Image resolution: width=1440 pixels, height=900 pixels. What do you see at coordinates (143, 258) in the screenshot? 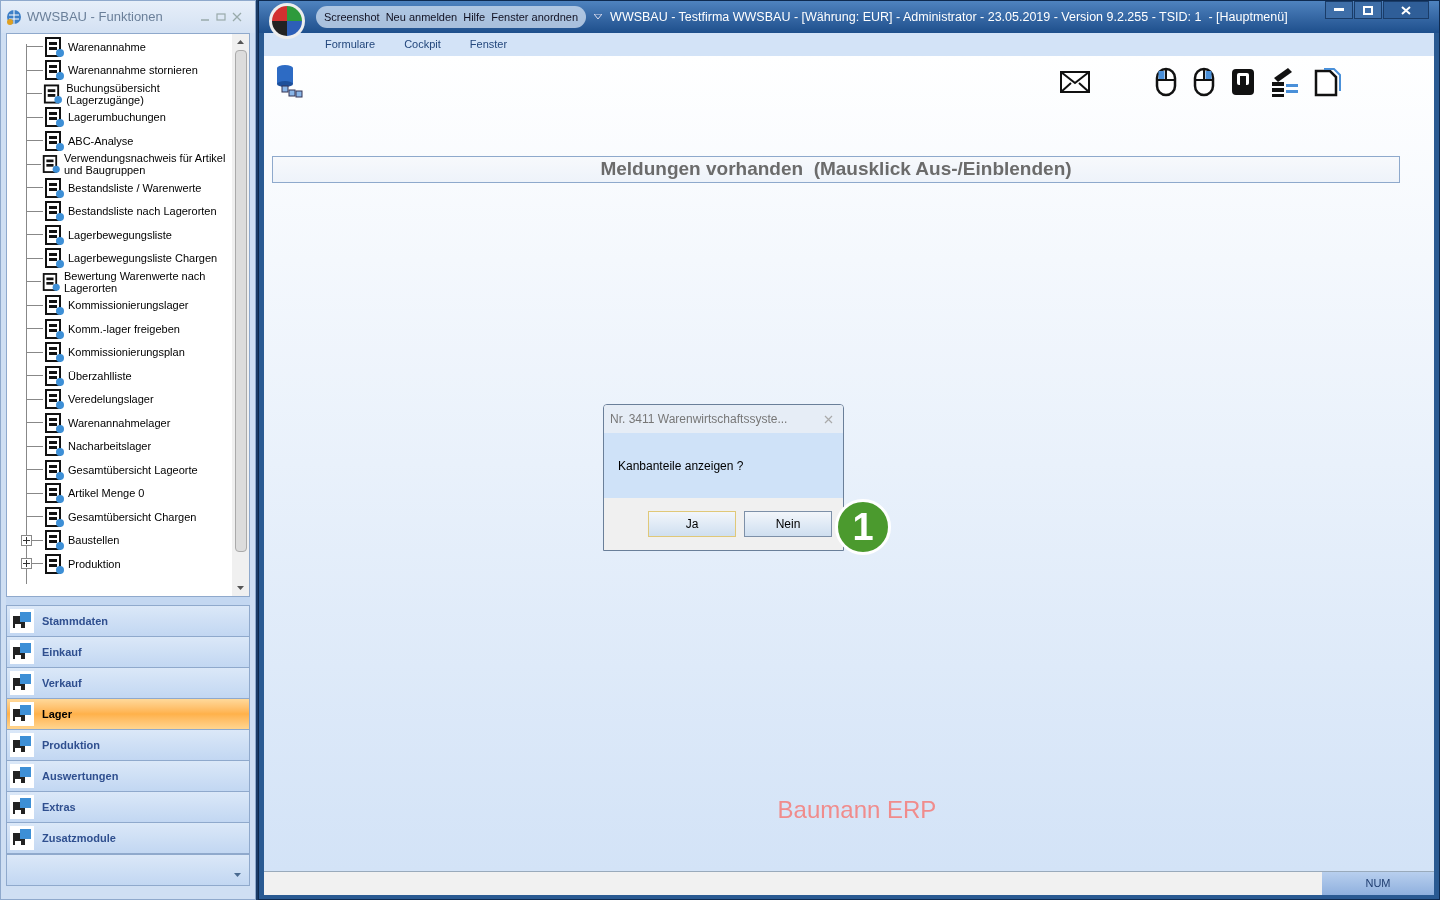
I see `tree-item: Lagerbewegungsliste Chargen` at bounding box center [143, 258].